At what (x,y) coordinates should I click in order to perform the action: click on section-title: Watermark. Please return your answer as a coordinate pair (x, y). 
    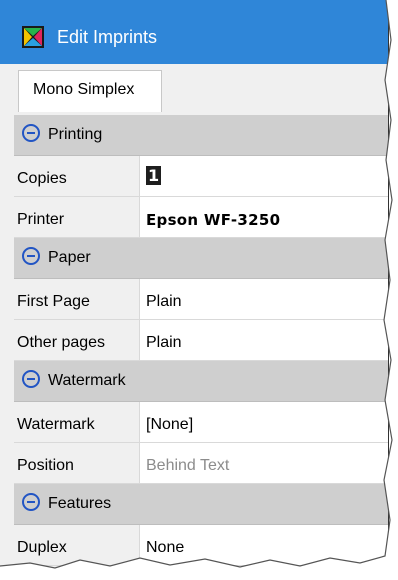
    Looking at the image, I should click on (87, 380).